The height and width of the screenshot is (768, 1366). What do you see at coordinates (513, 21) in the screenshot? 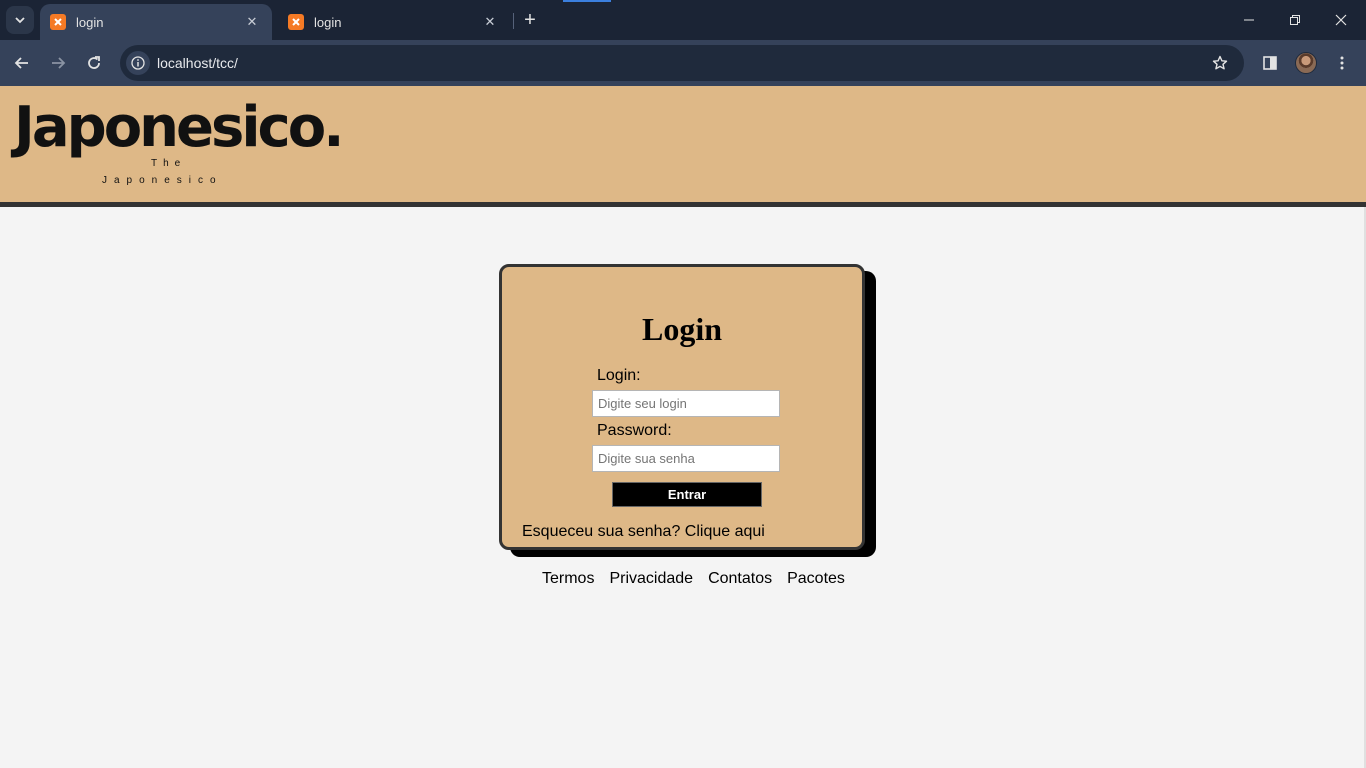
I see `tab-divider` at bounding box center [513, 21].